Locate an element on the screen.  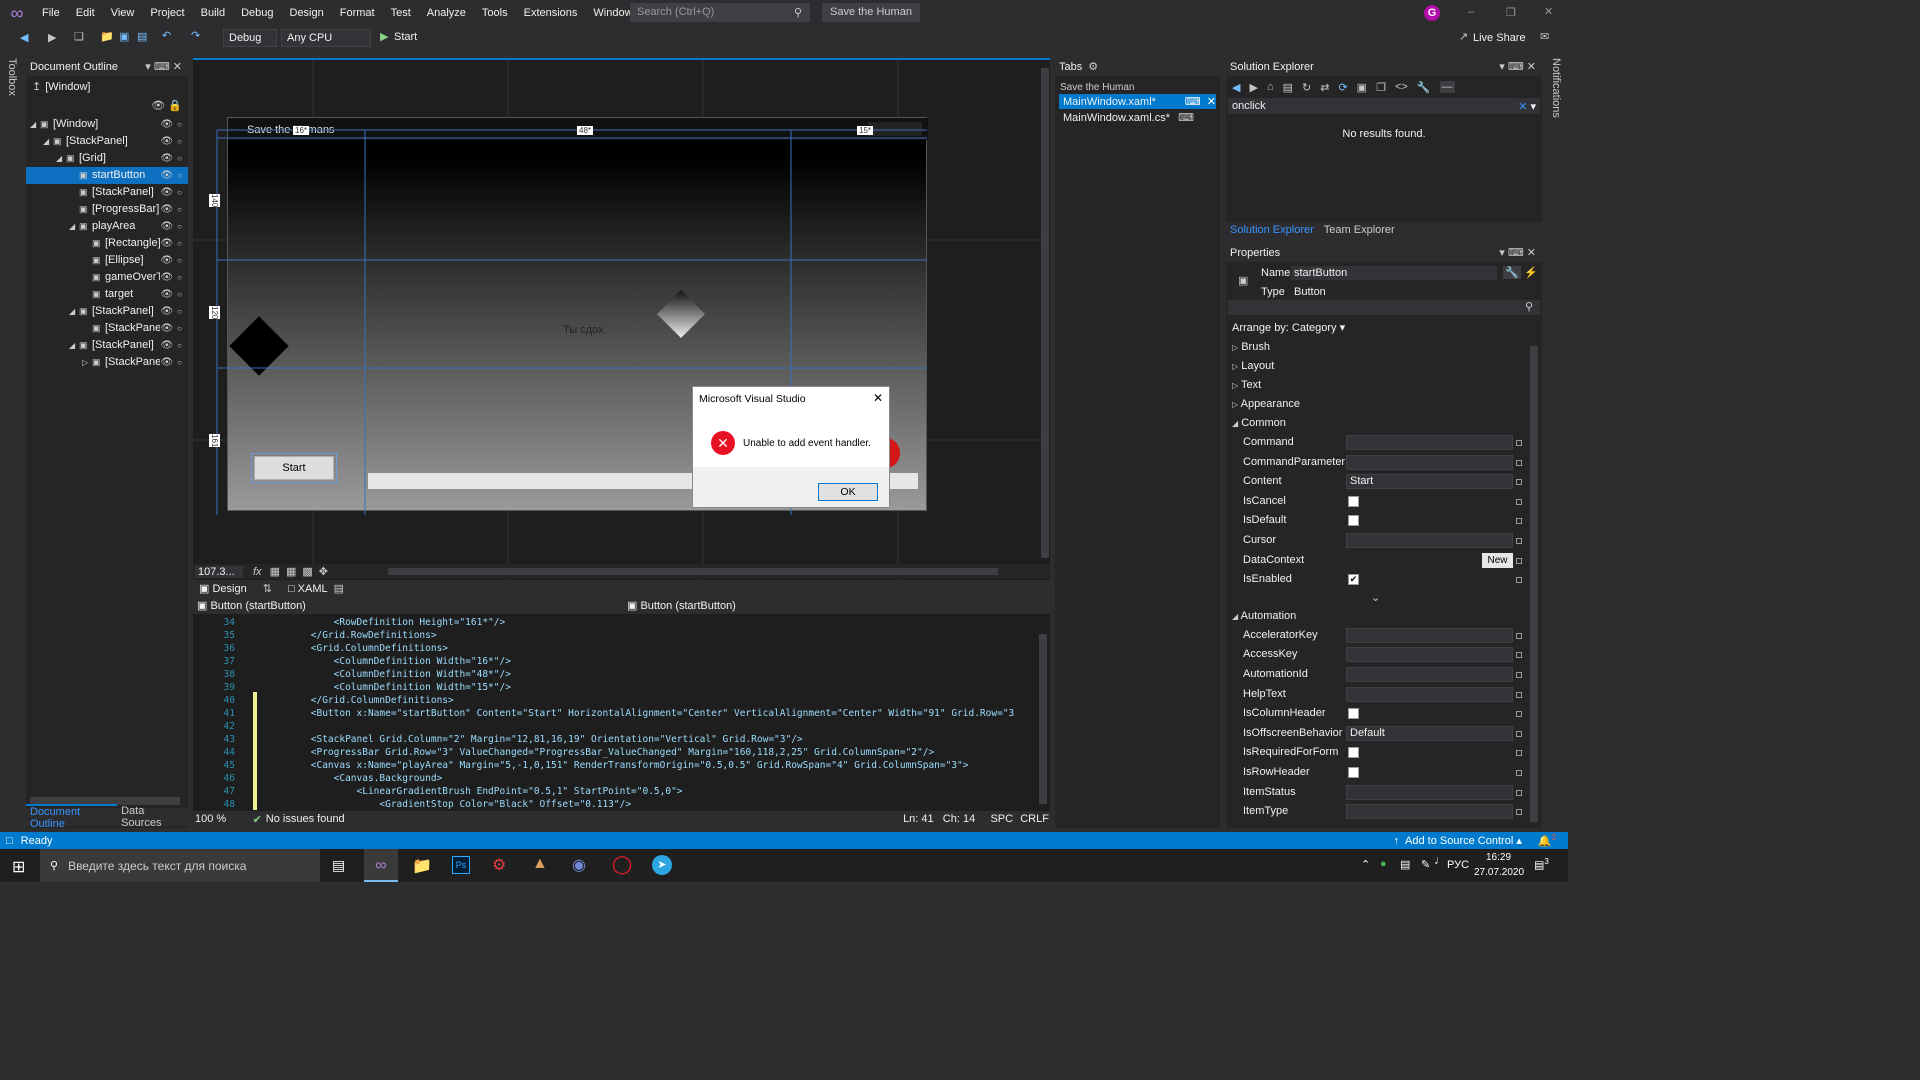
refresh-icon: ⟳ is located at coordinates (1342, 87).